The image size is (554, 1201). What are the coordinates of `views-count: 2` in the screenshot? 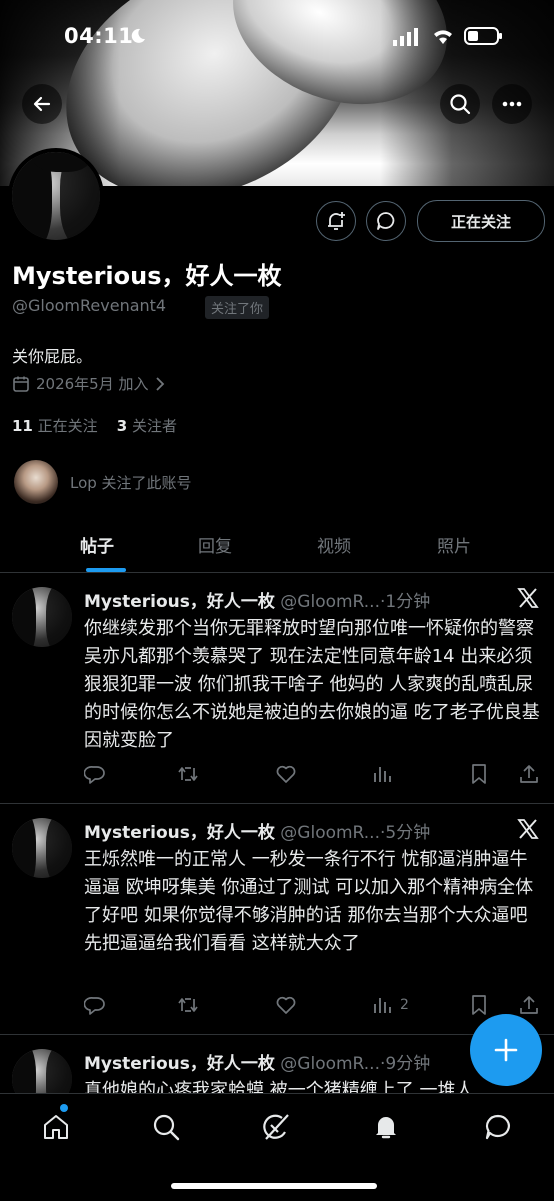 It's located at (404, 1005).